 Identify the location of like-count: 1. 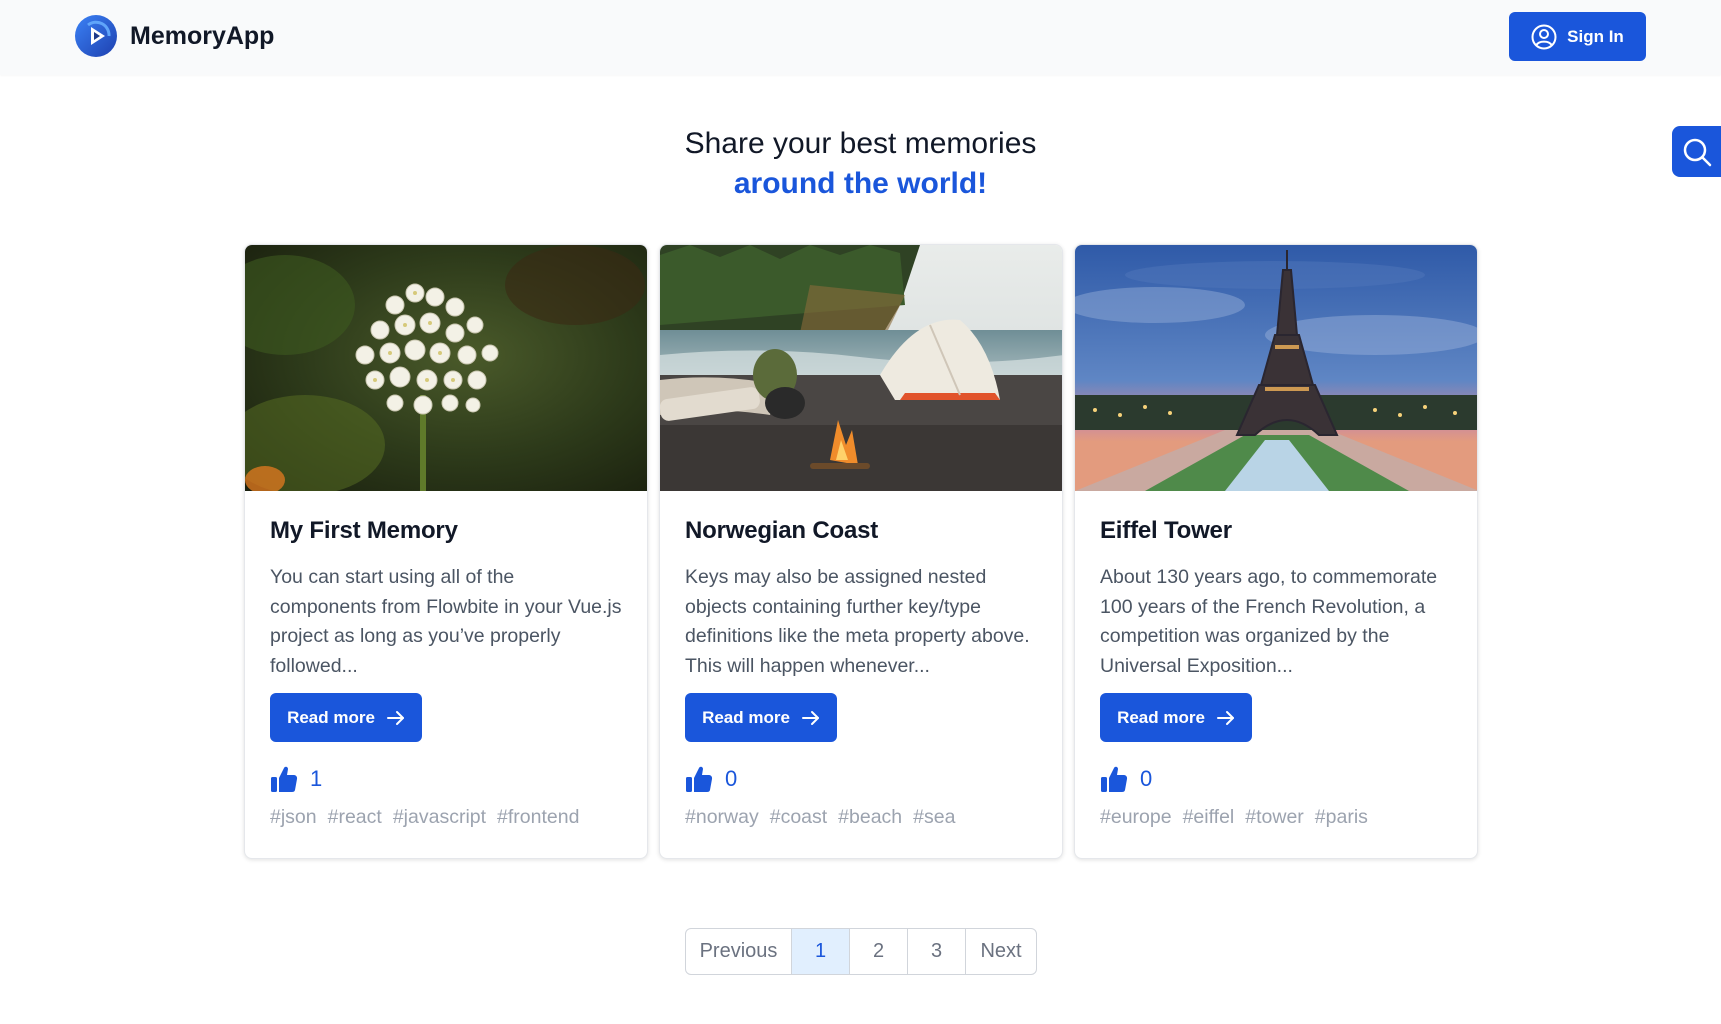
(316, 778).